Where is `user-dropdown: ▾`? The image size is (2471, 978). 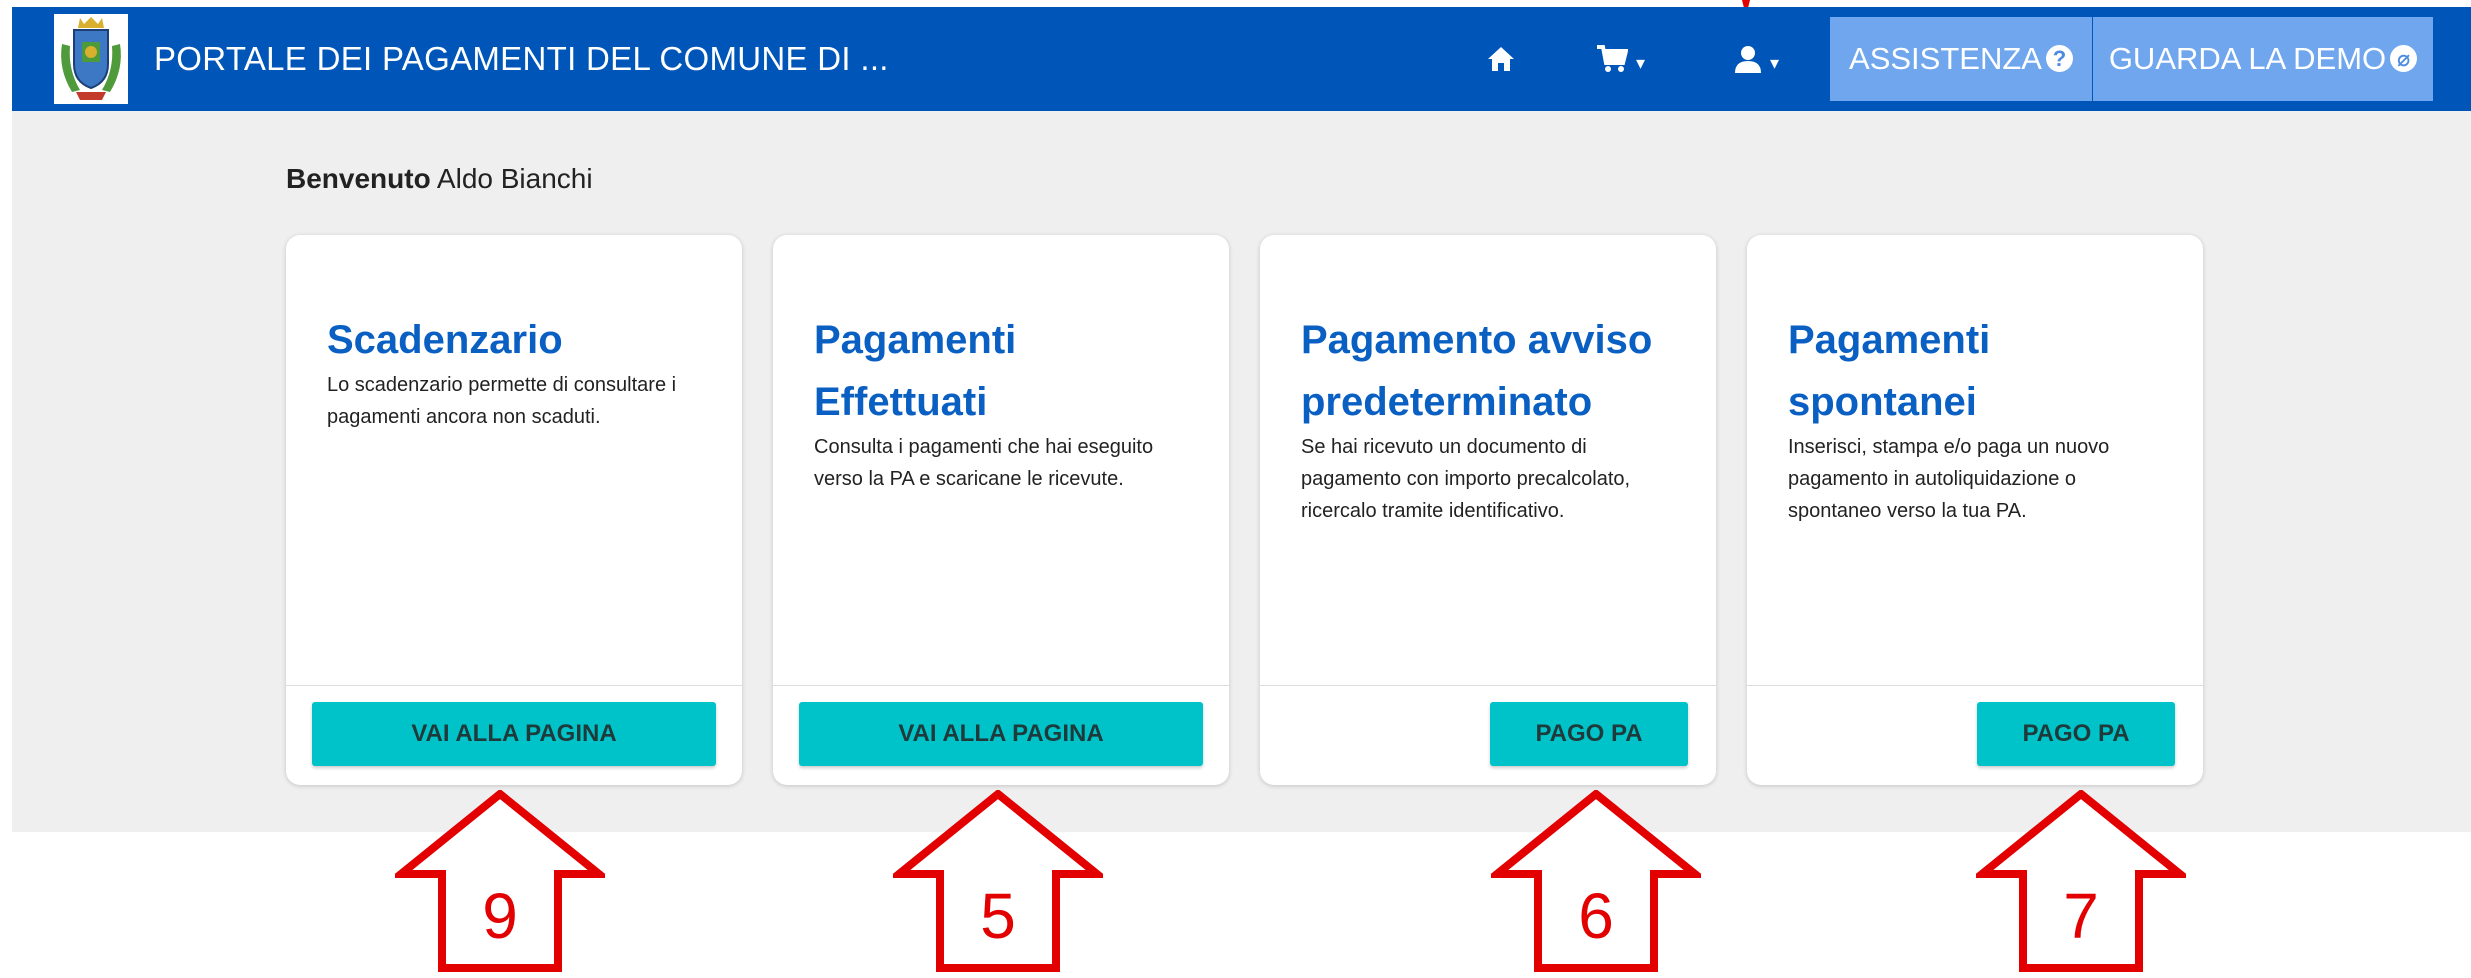
user-dropdown: ▾ is located at coordinates (1756, 59).